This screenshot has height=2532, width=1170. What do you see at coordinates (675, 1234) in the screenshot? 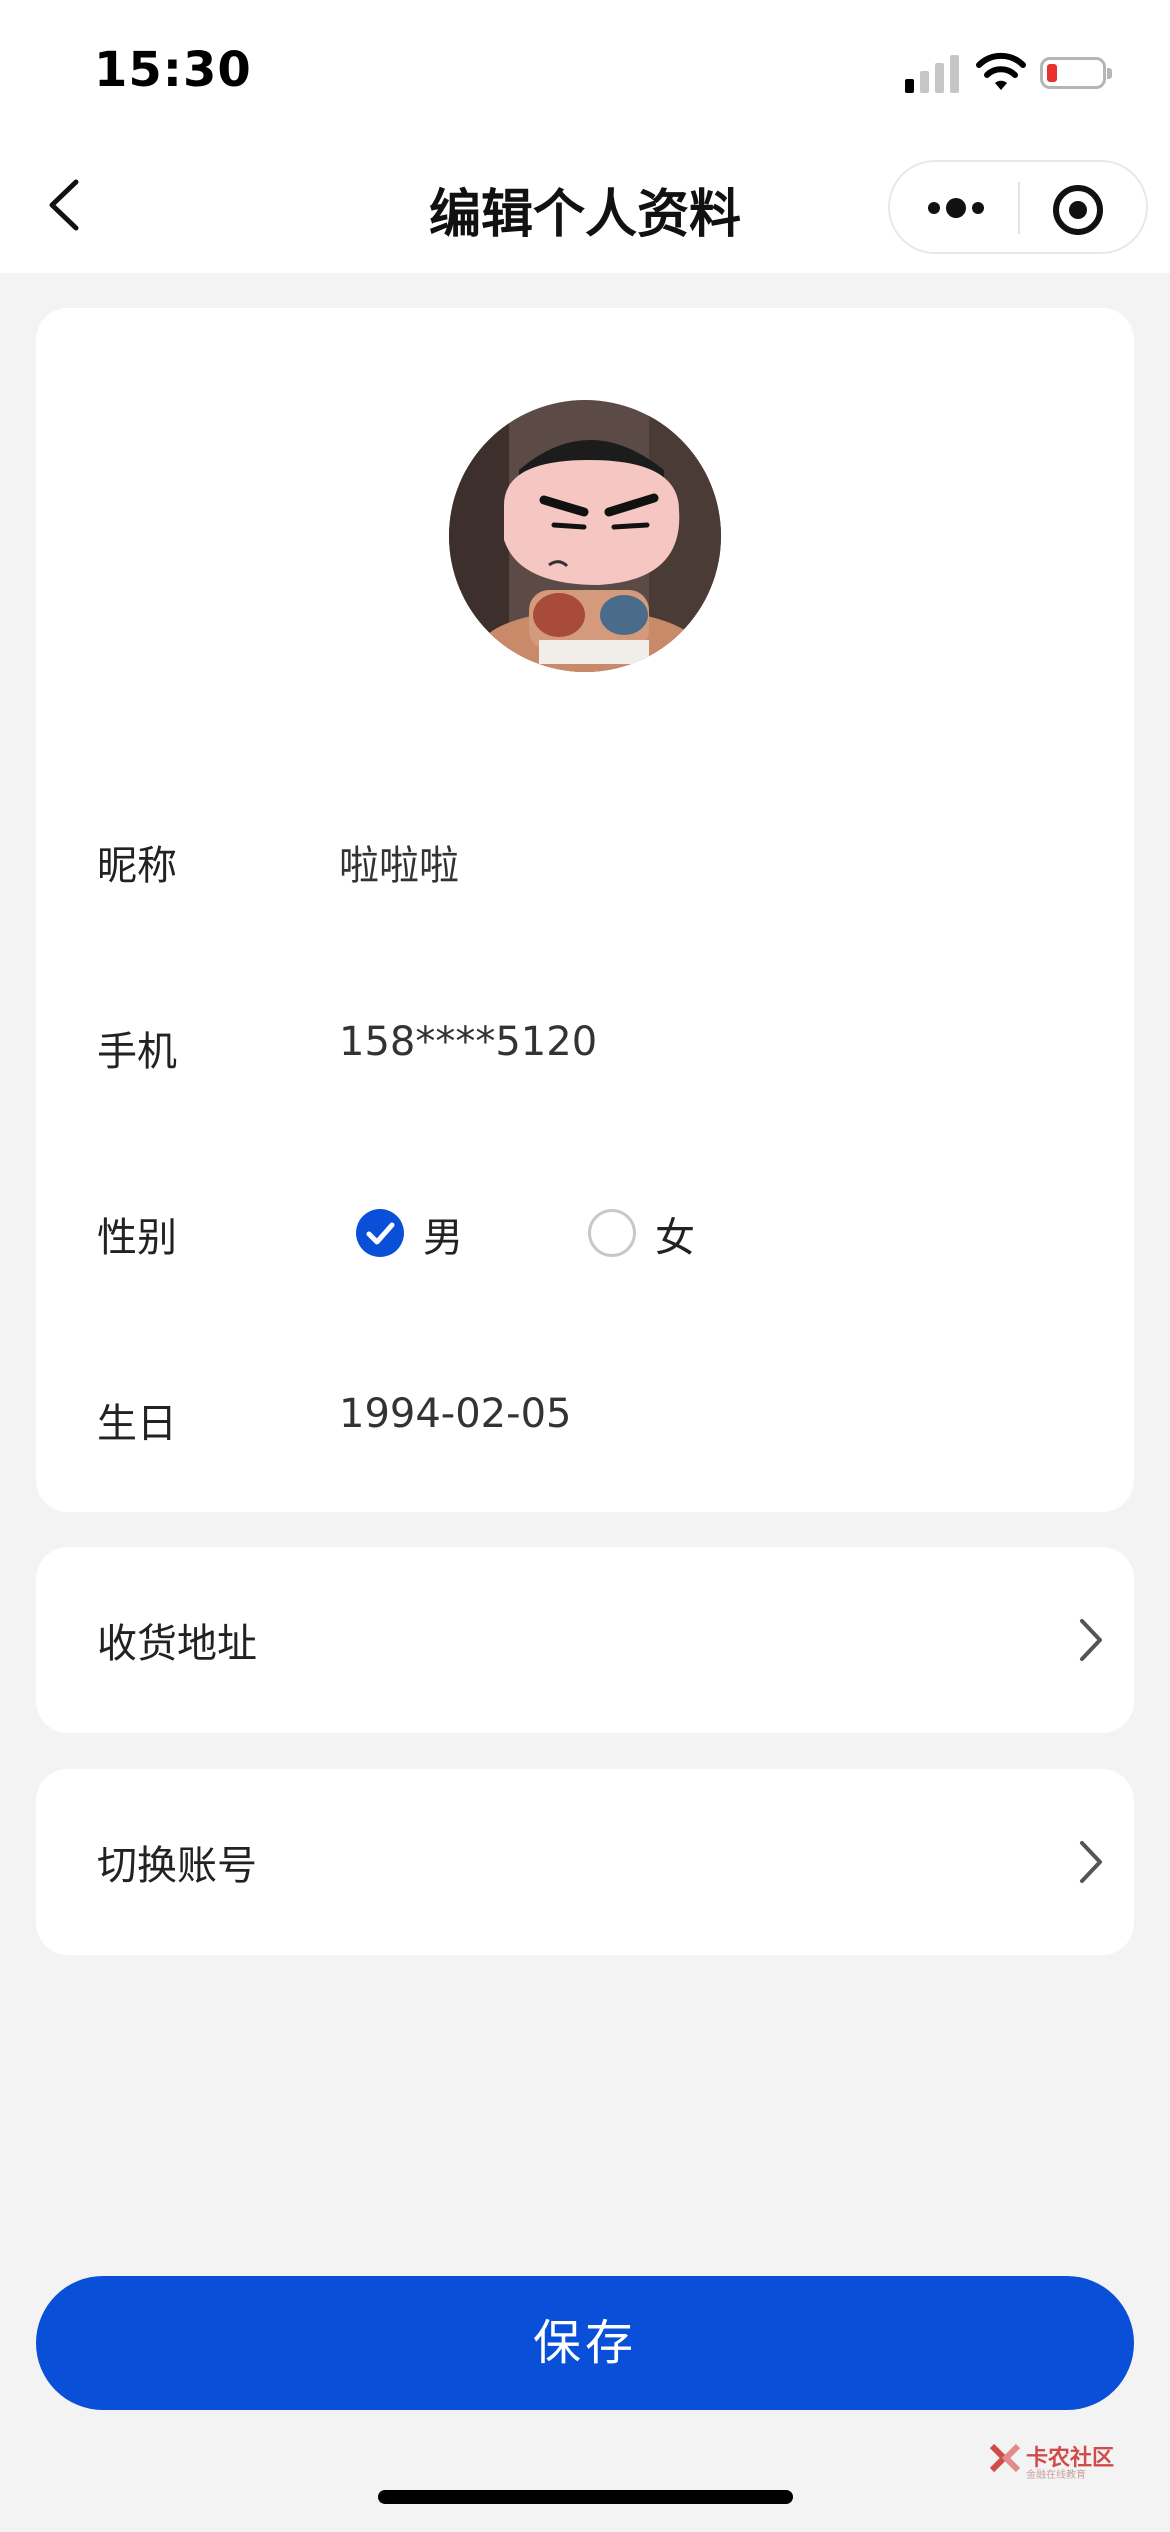
I see `gender-female-label: 女` at bounding box center [675, 1234].